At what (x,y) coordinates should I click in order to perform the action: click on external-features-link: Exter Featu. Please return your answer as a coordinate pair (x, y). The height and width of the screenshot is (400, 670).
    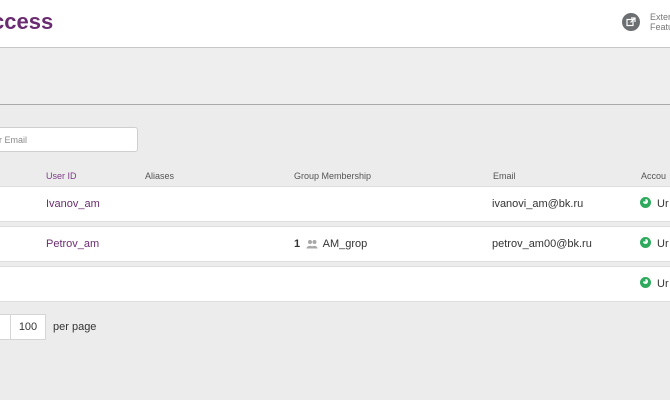
    Looking at the image, I should click on (660, 22).